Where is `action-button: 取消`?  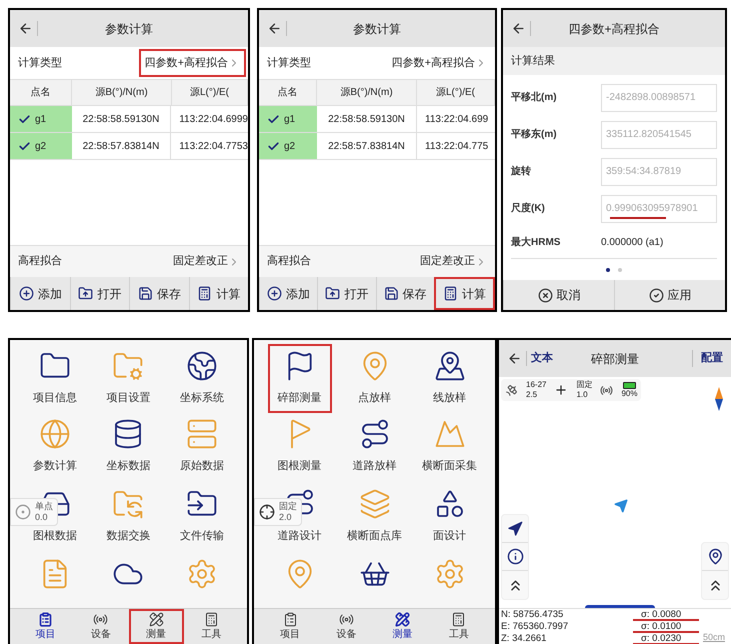
action-button: 取消 is located at coordinates (558, 295).